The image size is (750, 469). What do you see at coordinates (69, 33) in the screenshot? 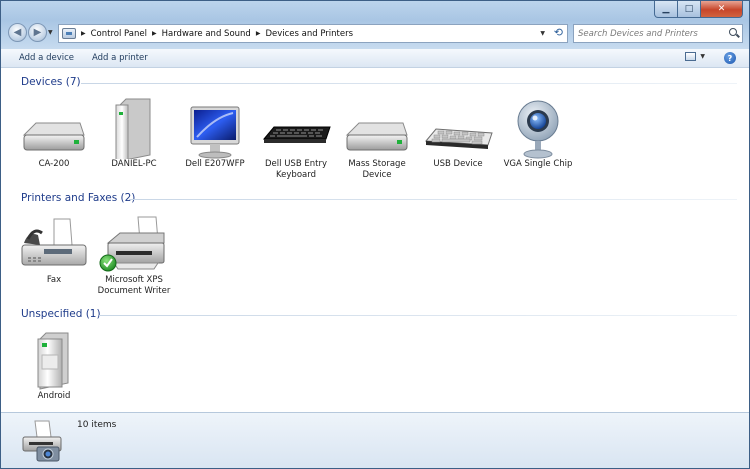
I see `control-panel-icon` at bounding box center [69, 33].